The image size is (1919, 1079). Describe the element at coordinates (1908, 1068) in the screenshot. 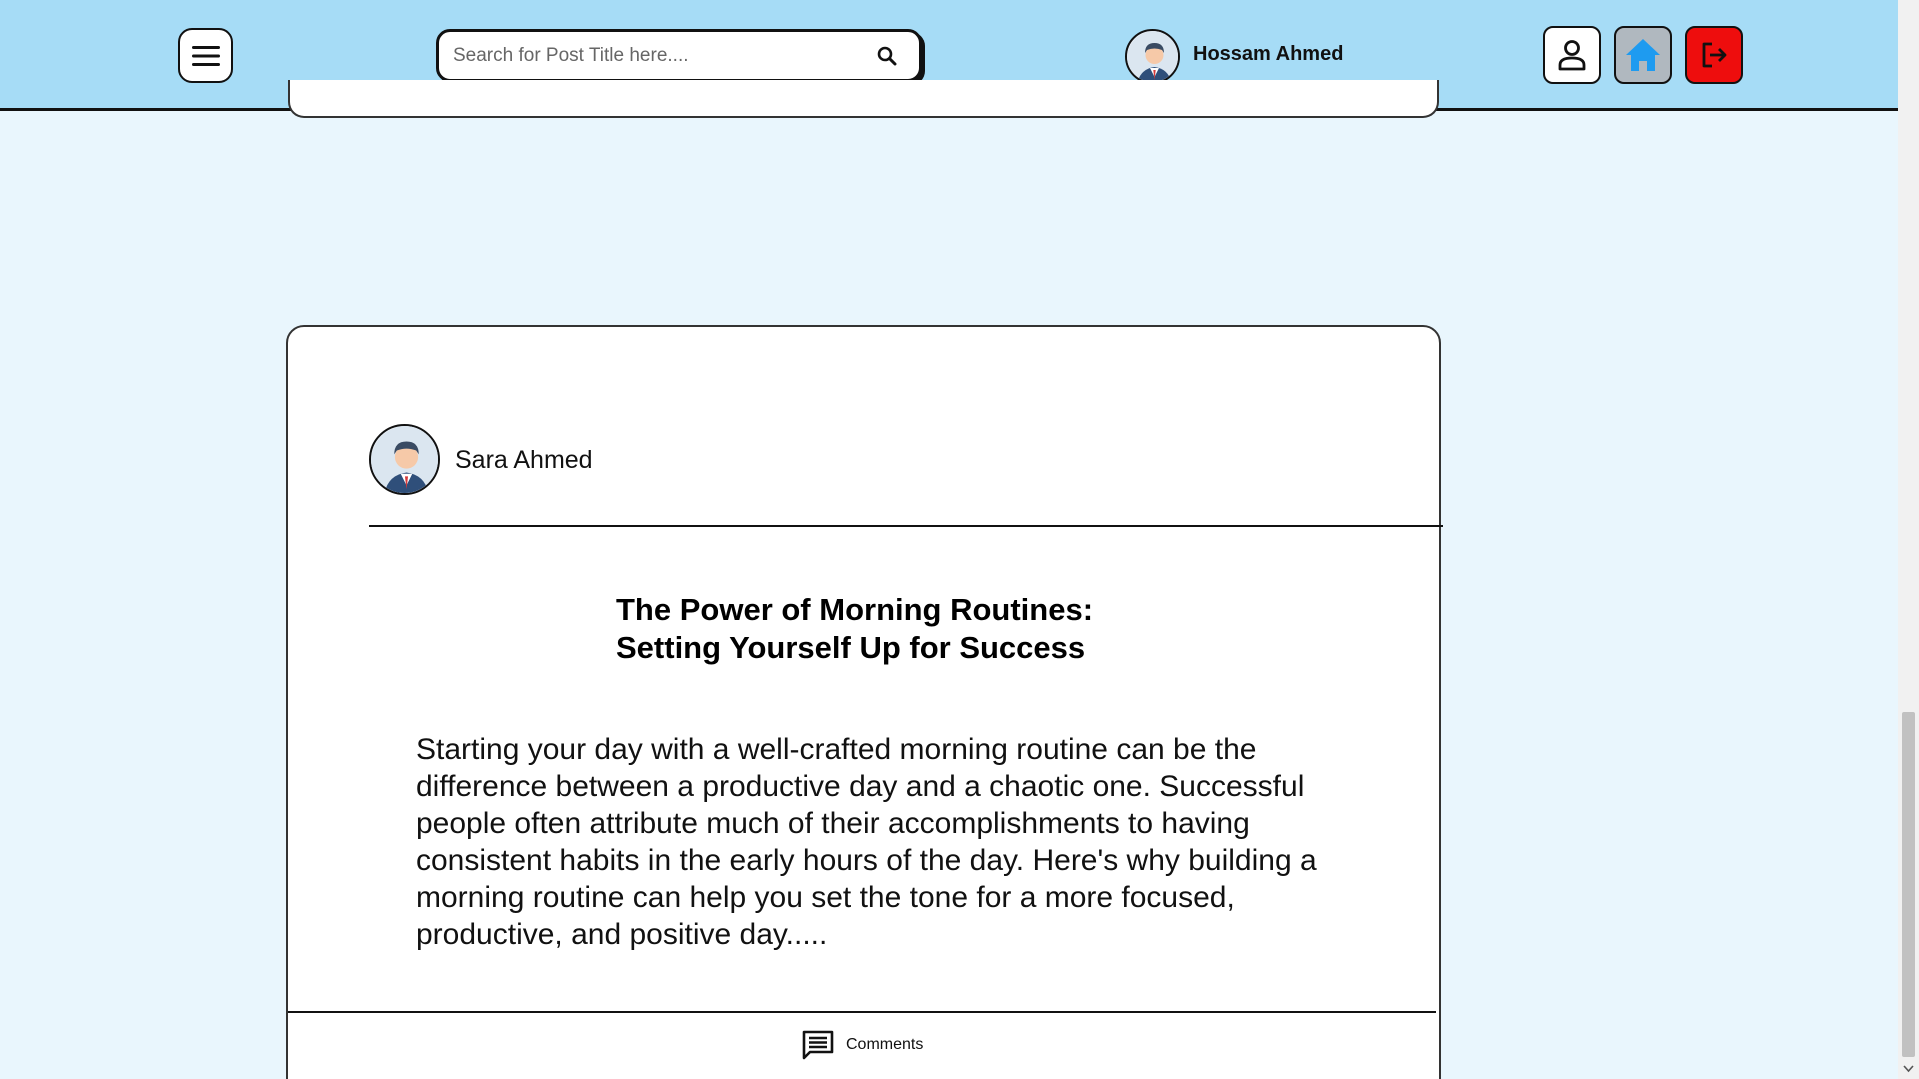

I see `scroll-down-arrow-icon` at that location.